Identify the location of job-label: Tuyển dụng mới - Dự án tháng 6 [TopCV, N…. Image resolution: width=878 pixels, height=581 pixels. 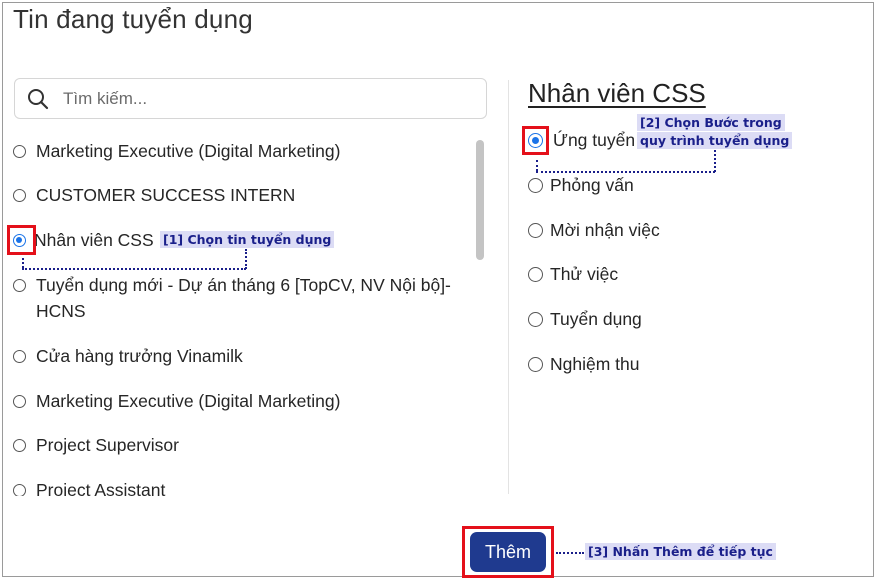
(243, 298).